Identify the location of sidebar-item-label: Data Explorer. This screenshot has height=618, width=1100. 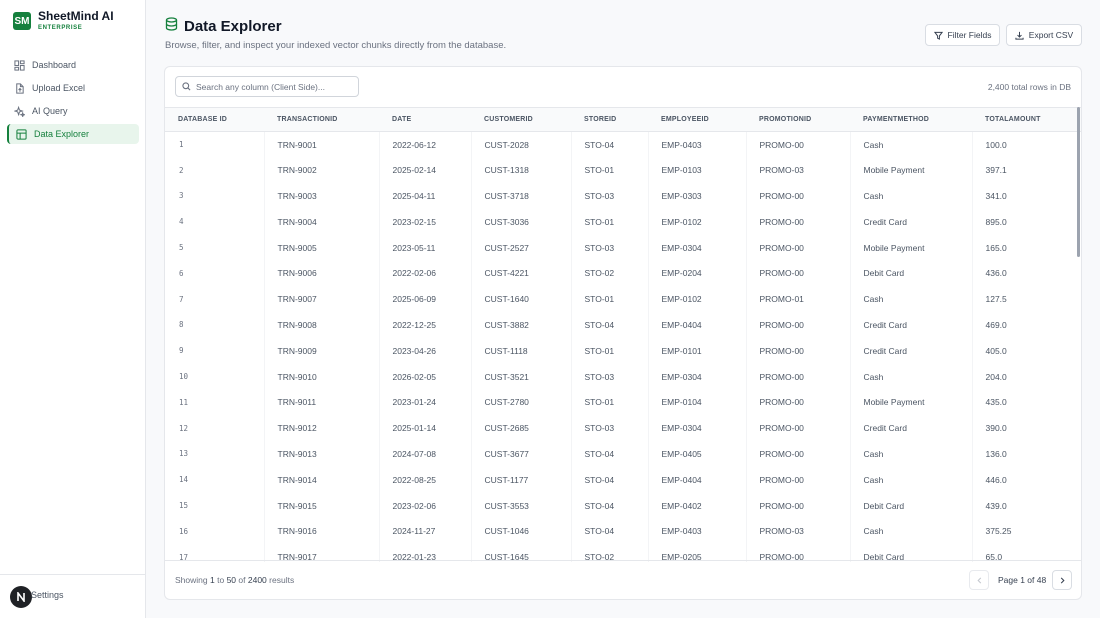
(62, 134).